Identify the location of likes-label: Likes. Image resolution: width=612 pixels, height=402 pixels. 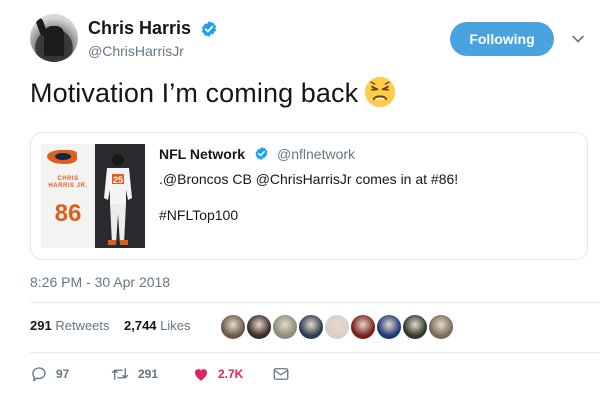
(175, 325).